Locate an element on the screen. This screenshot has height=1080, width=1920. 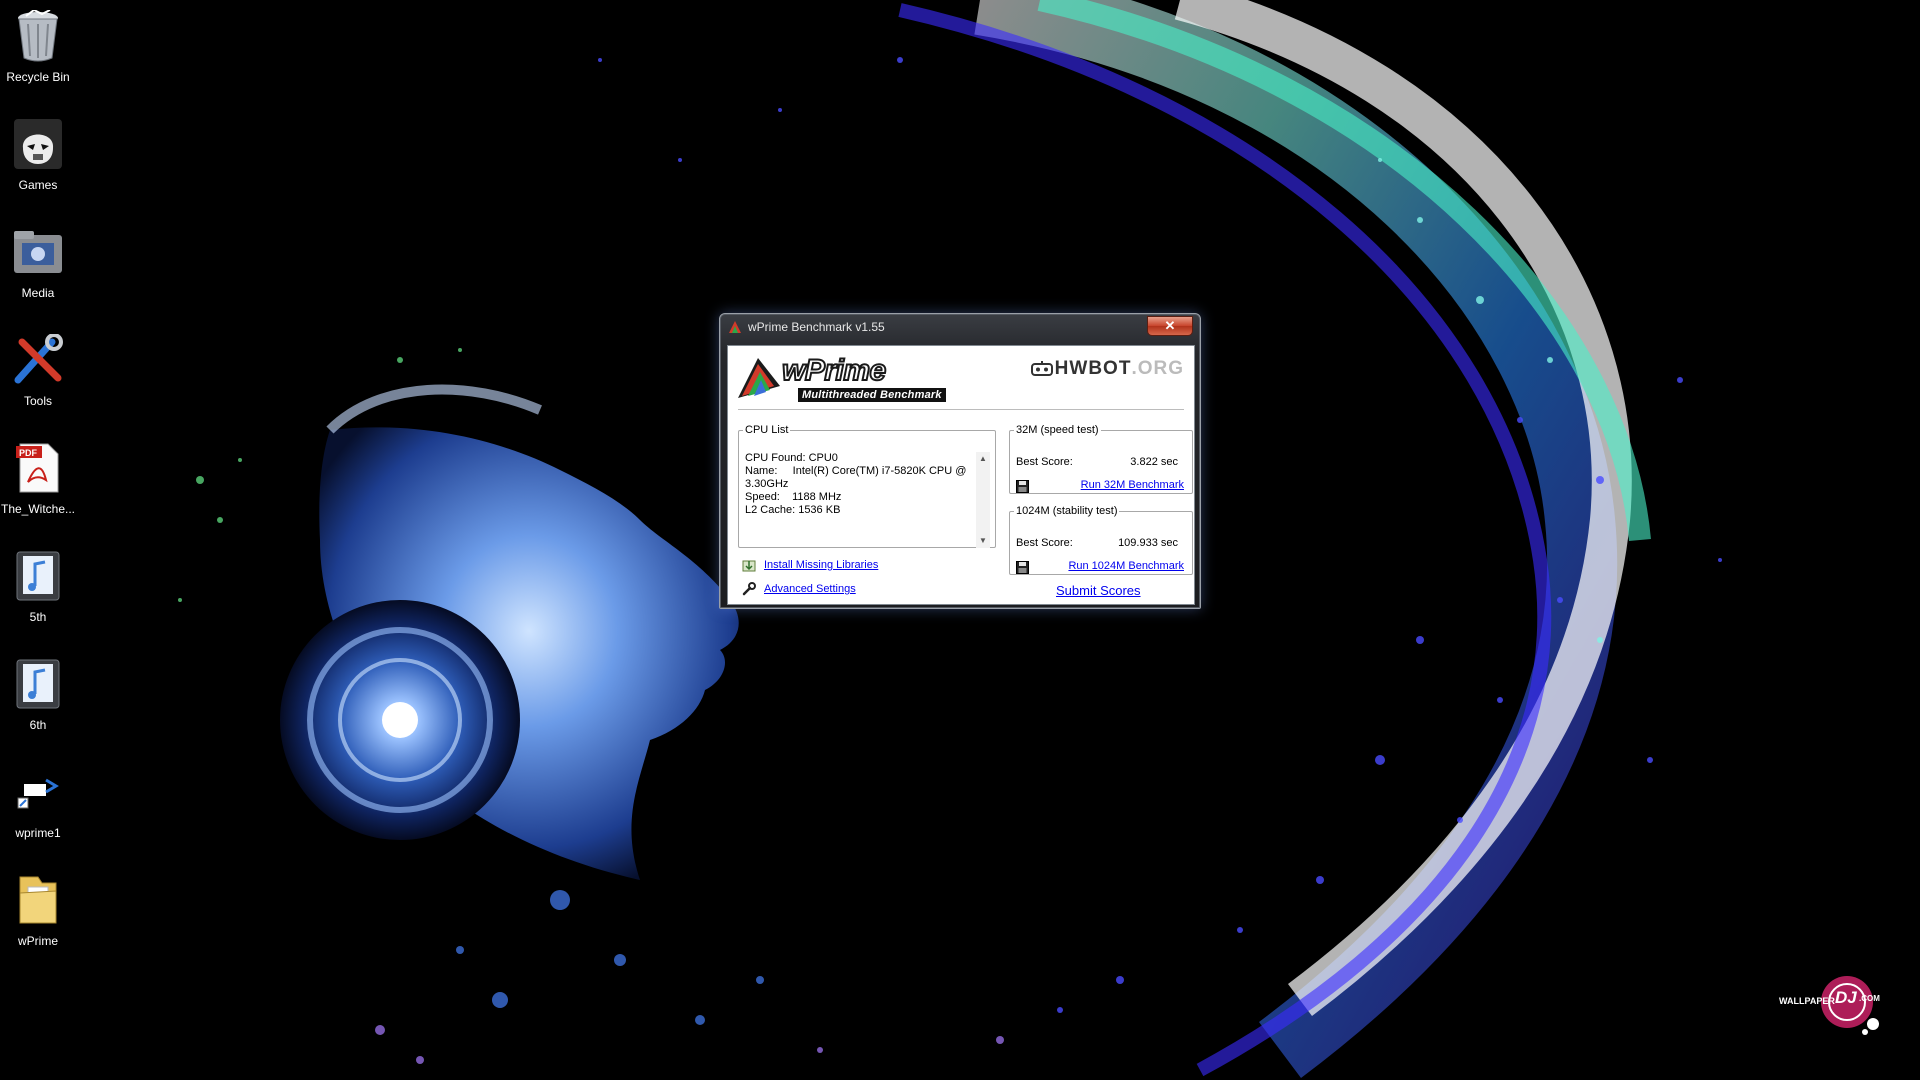
cpu-list-line: Speed: 1188 MHz is located at coordinates (793, 497).